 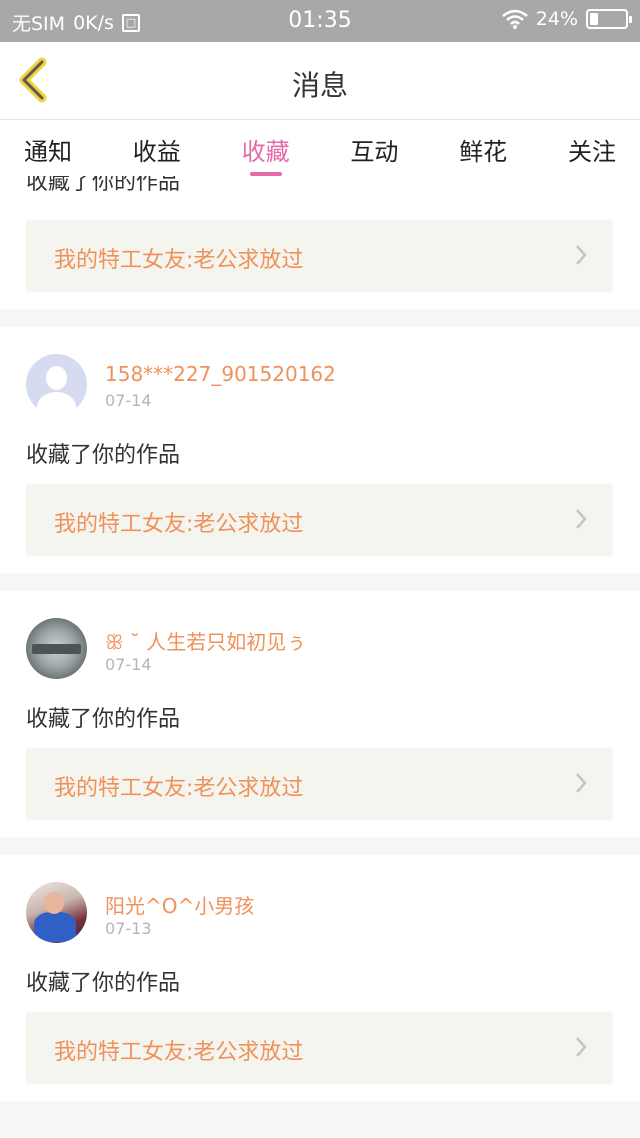 What do you see at coordinates (179, 904) in the screenshot?
I see `username: 阳光^O^小男孩` at bounding box center [179, 904].